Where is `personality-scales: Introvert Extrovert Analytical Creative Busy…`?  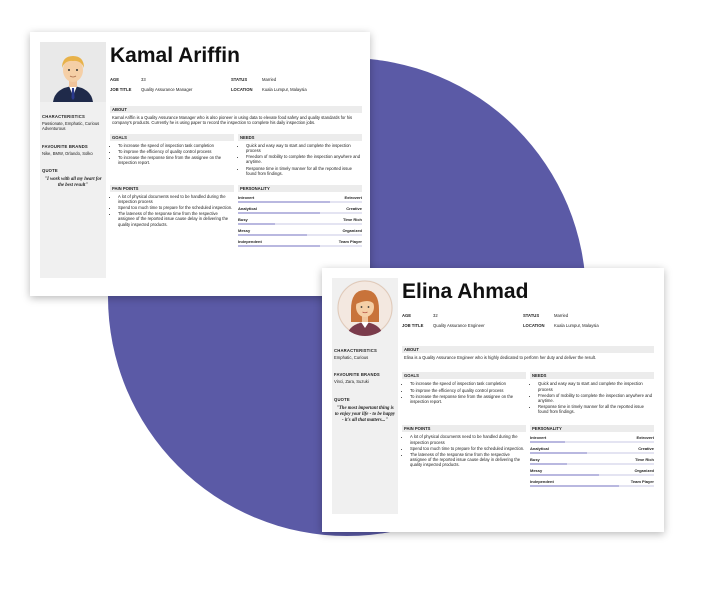
personality-scales: Introvert Extrovert Analytical Creative Busy… is located at coordinates (592, 461).